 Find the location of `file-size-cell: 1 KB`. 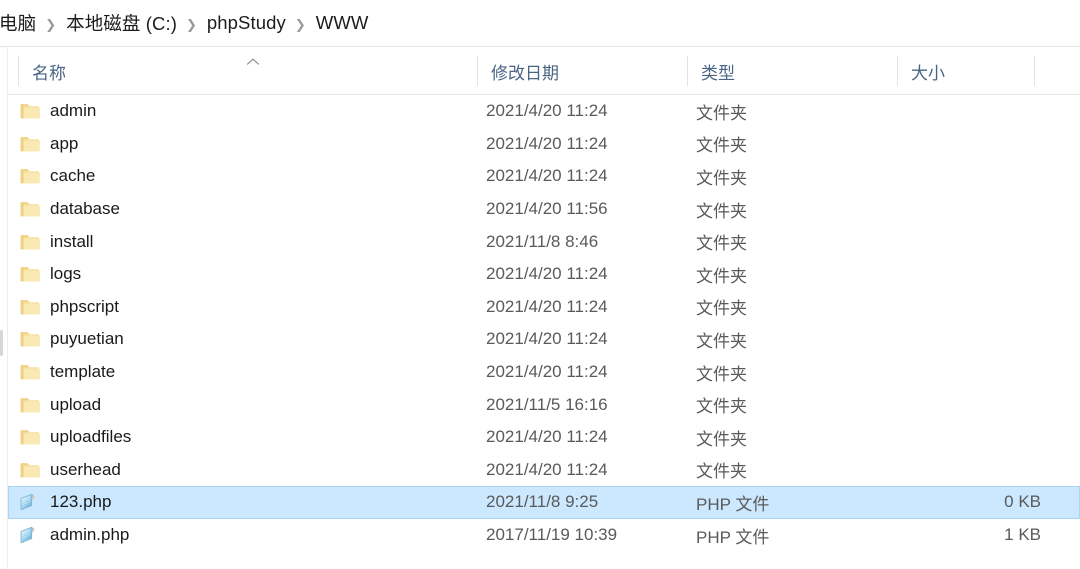

file-size-cell: 1 KB is located at coordinates (1022, 535).